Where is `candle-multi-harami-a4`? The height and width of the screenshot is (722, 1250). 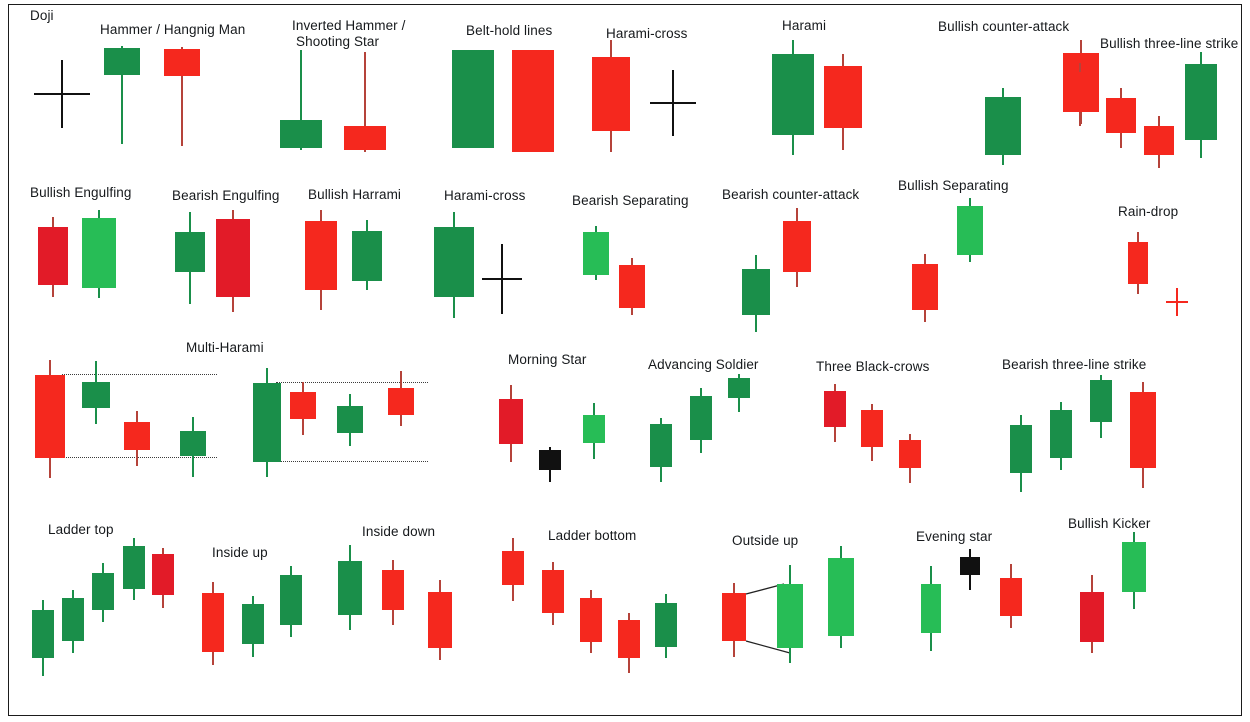 candle-multi-harami-a4 is located at coordinates (193, 447).